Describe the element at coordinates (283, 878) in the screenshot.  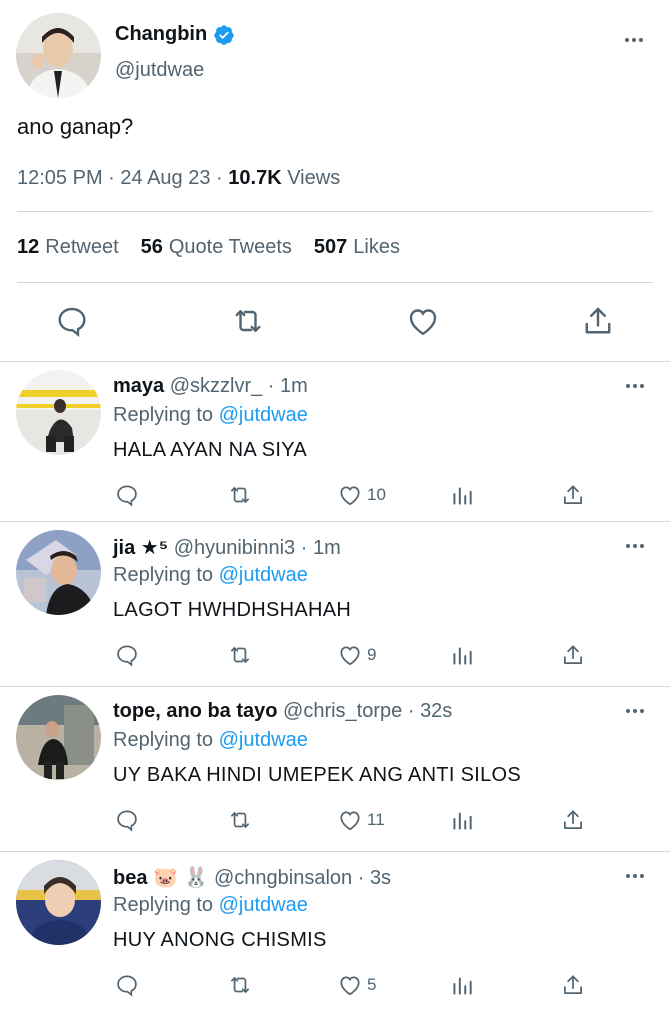
I see `reply-author-handle: @chngbinsalon` at that location.